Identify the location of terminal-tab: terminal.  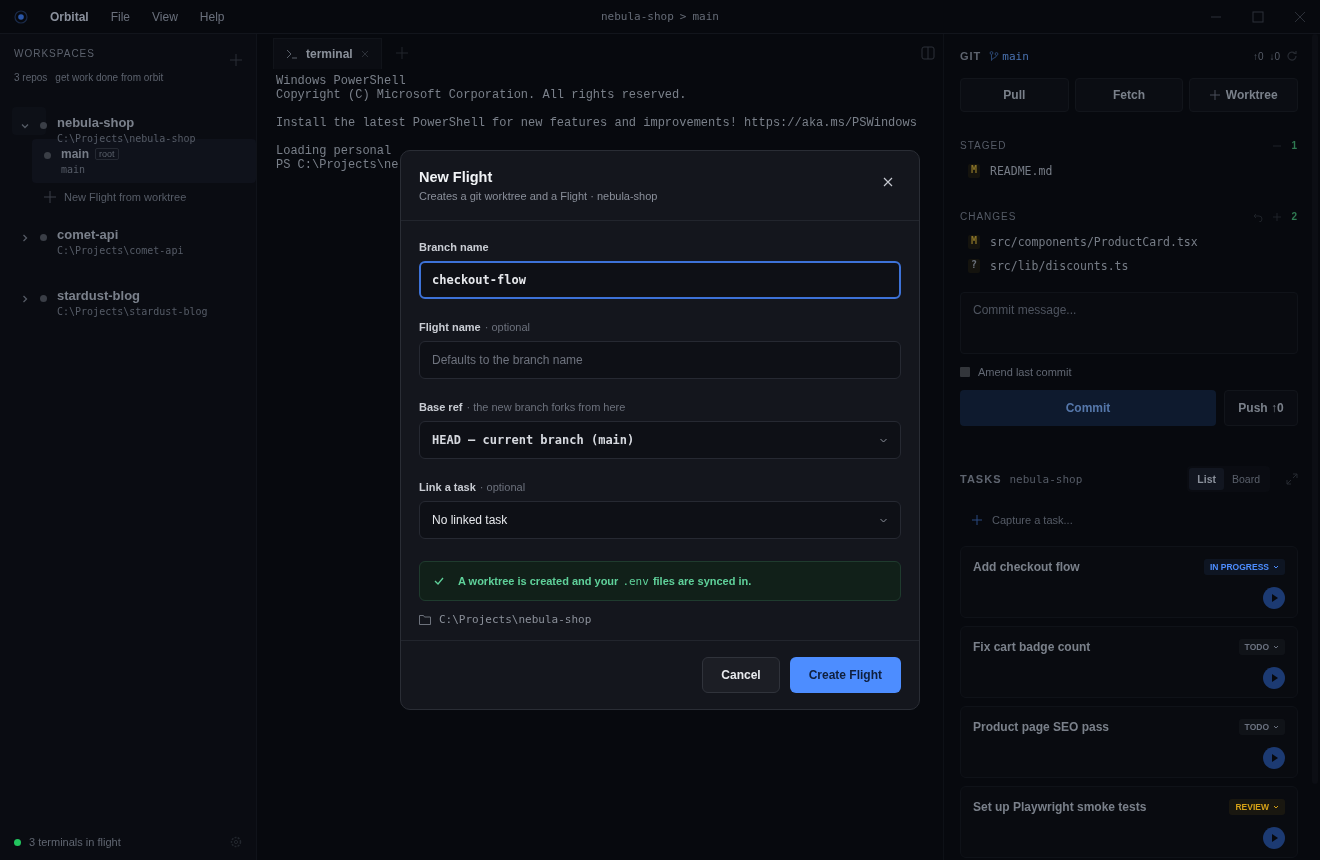
(327, 53).